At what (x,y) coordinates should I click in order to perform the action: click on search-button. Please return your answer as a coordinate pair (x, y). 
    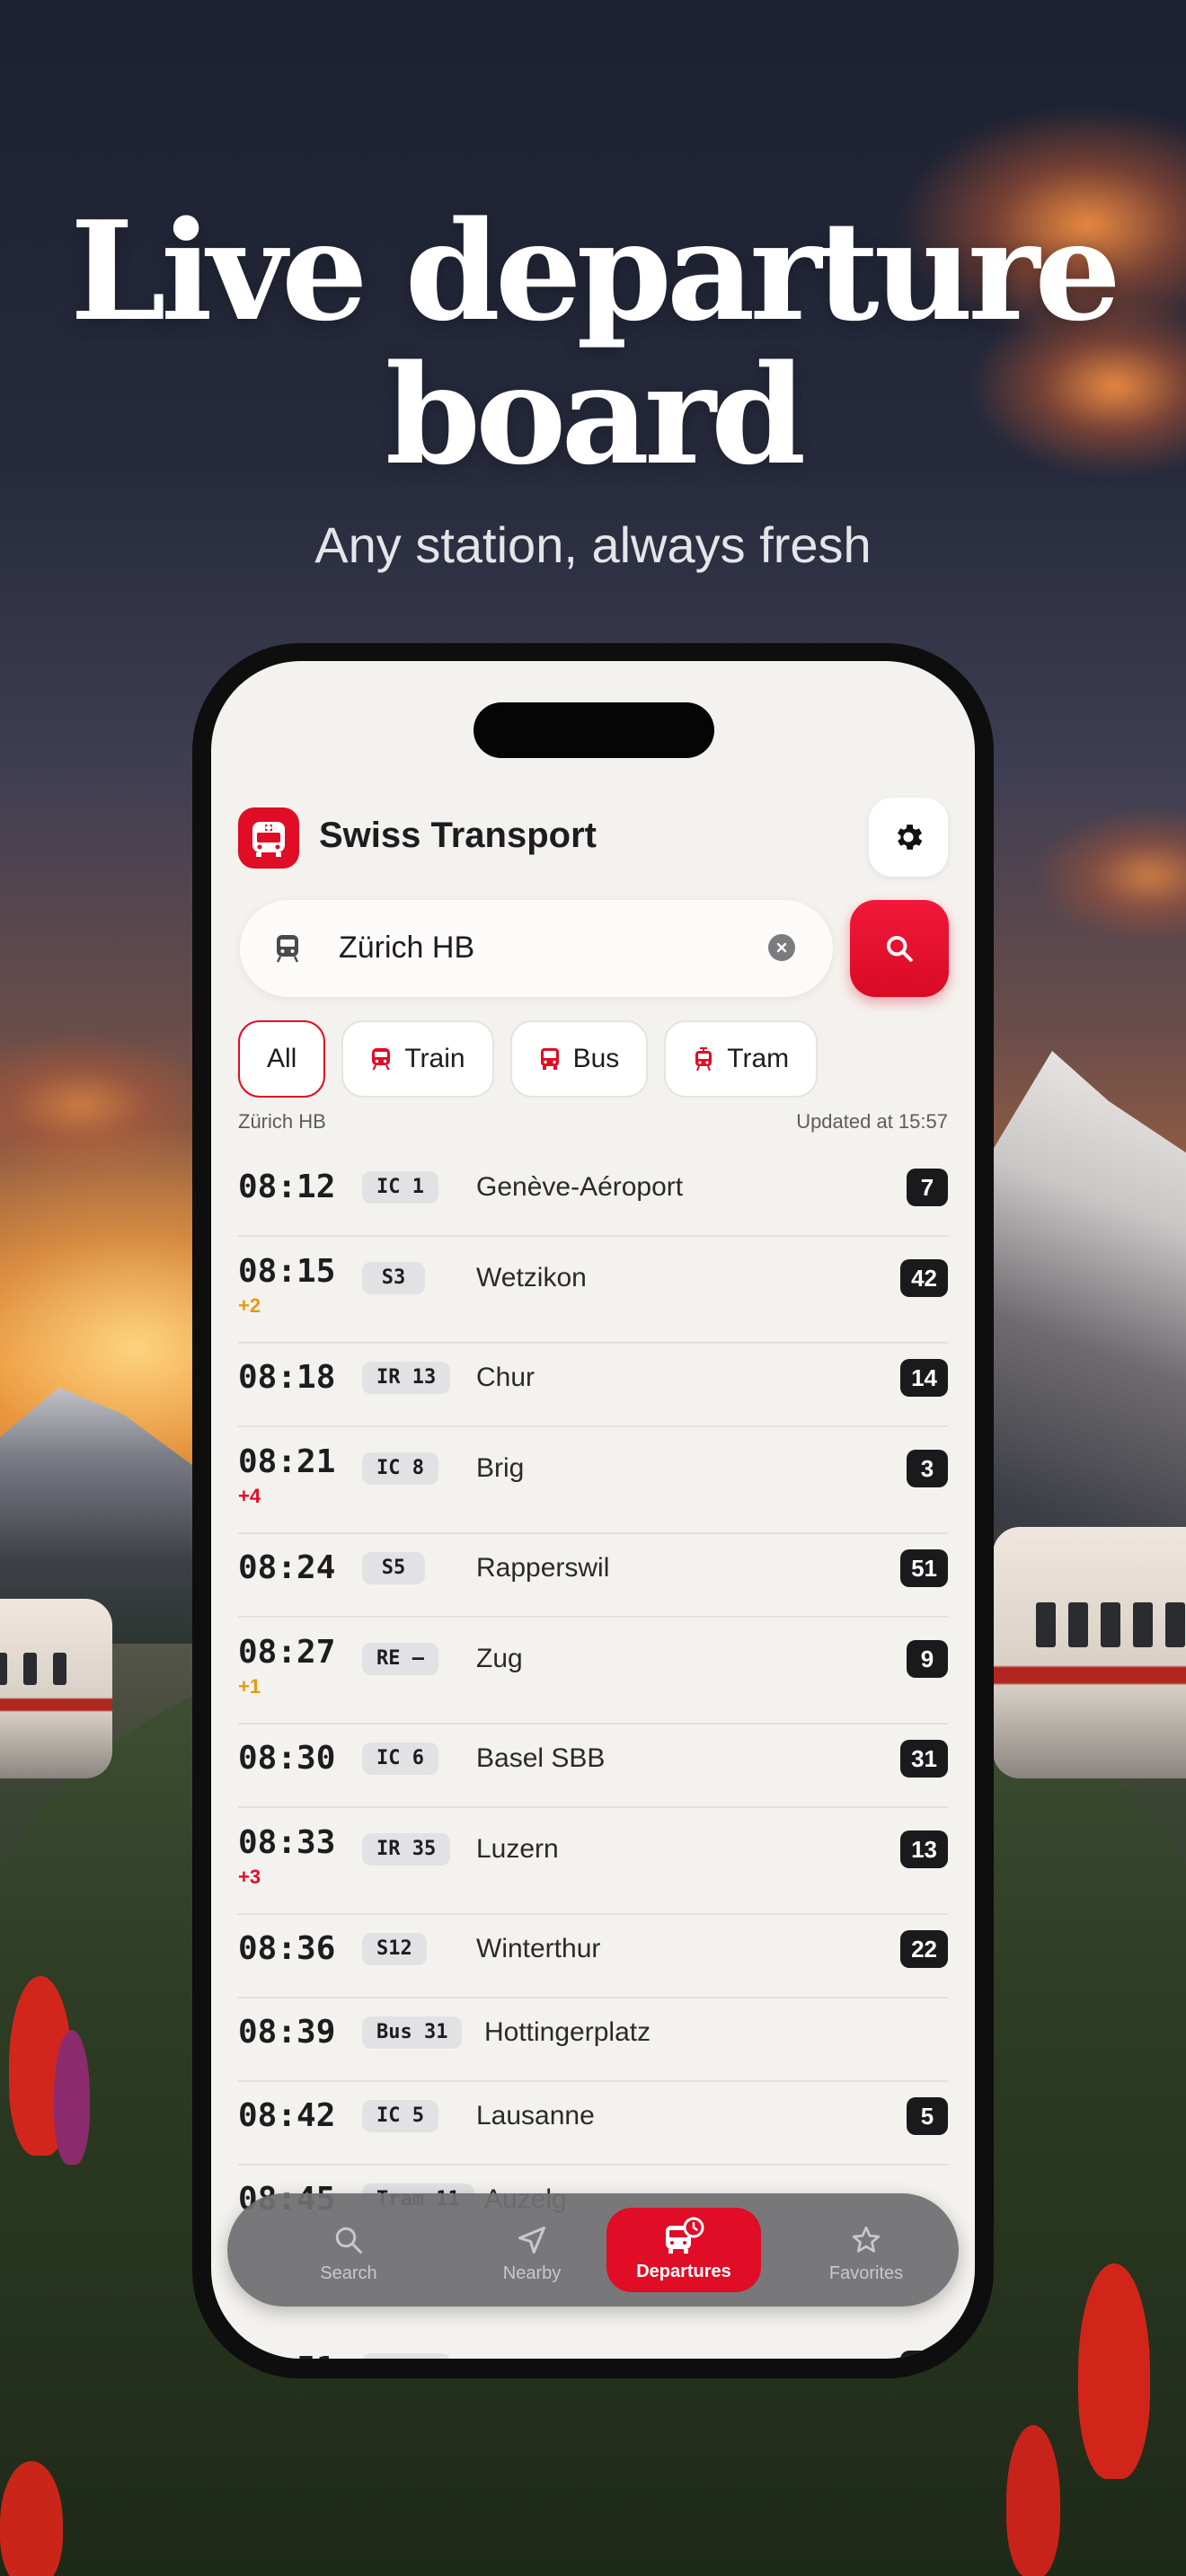
    Looking at the image, I should click on (899, 948).